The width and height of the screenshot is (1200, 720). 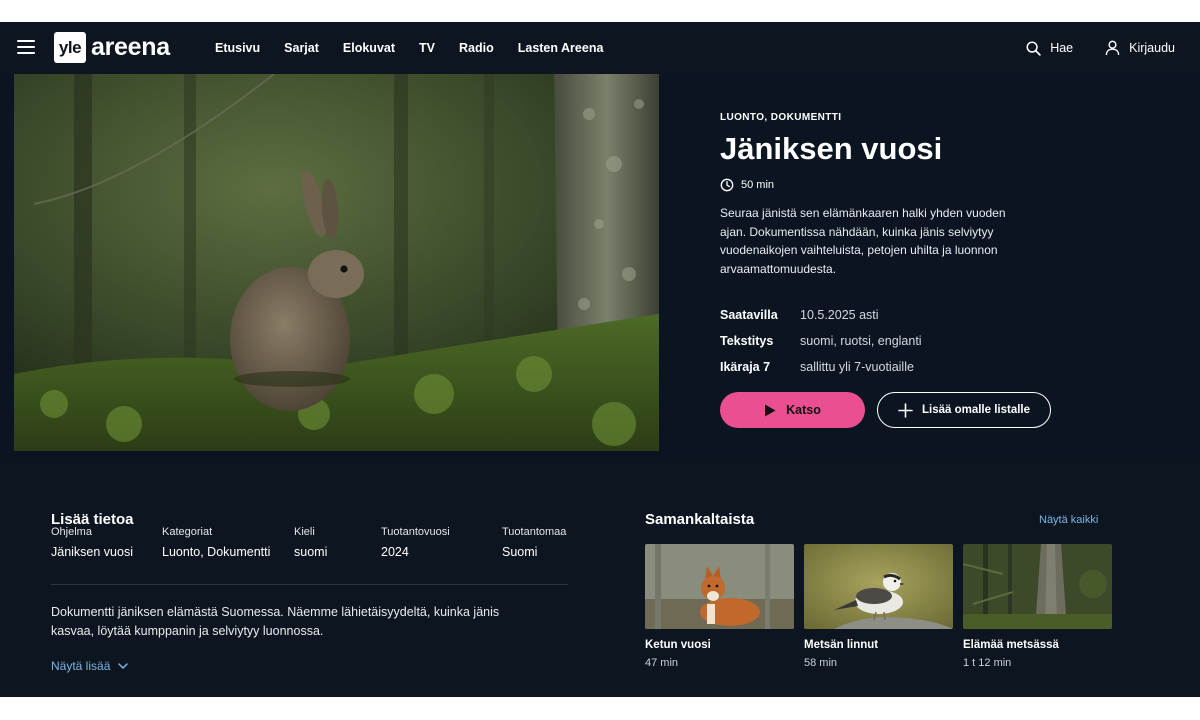 I want to click on card-title: Ketun vuosi, so click(x=678, y=645).